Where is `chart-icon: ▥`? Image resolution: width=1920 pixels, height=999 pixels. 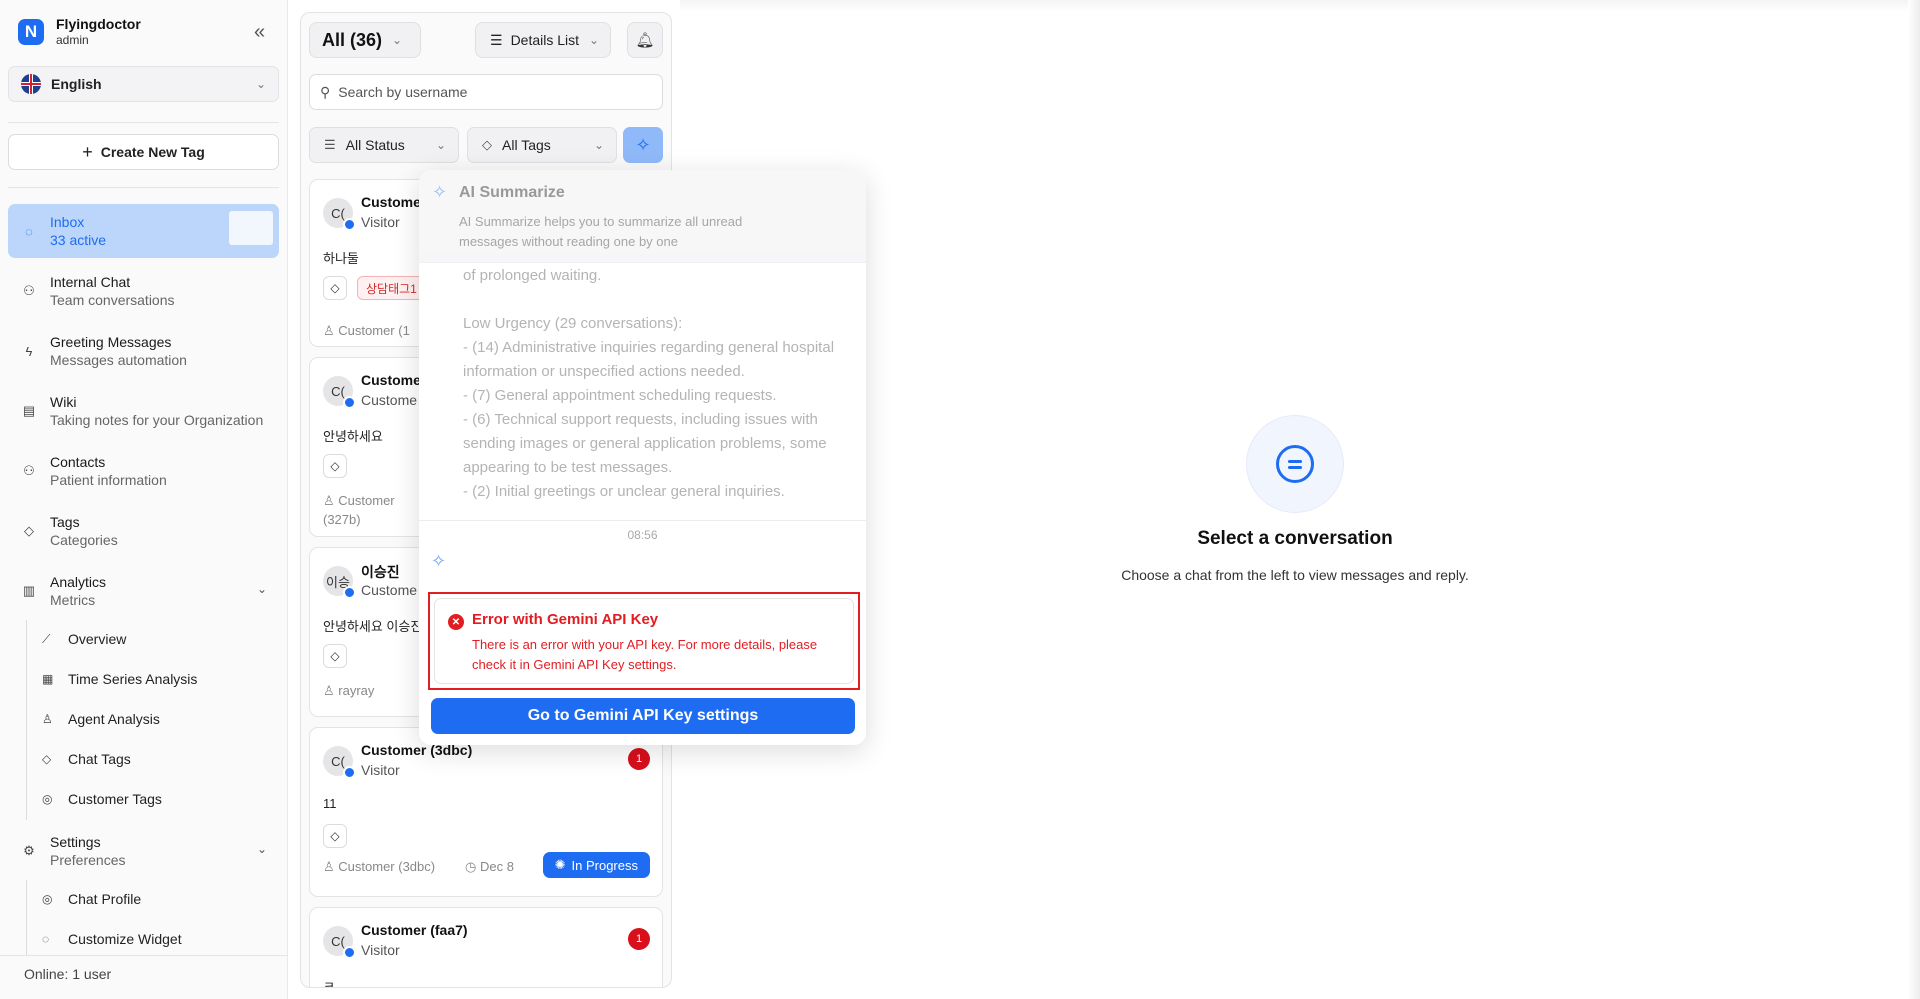 chart-icon: ▥ is located at coordinates (29, 590).